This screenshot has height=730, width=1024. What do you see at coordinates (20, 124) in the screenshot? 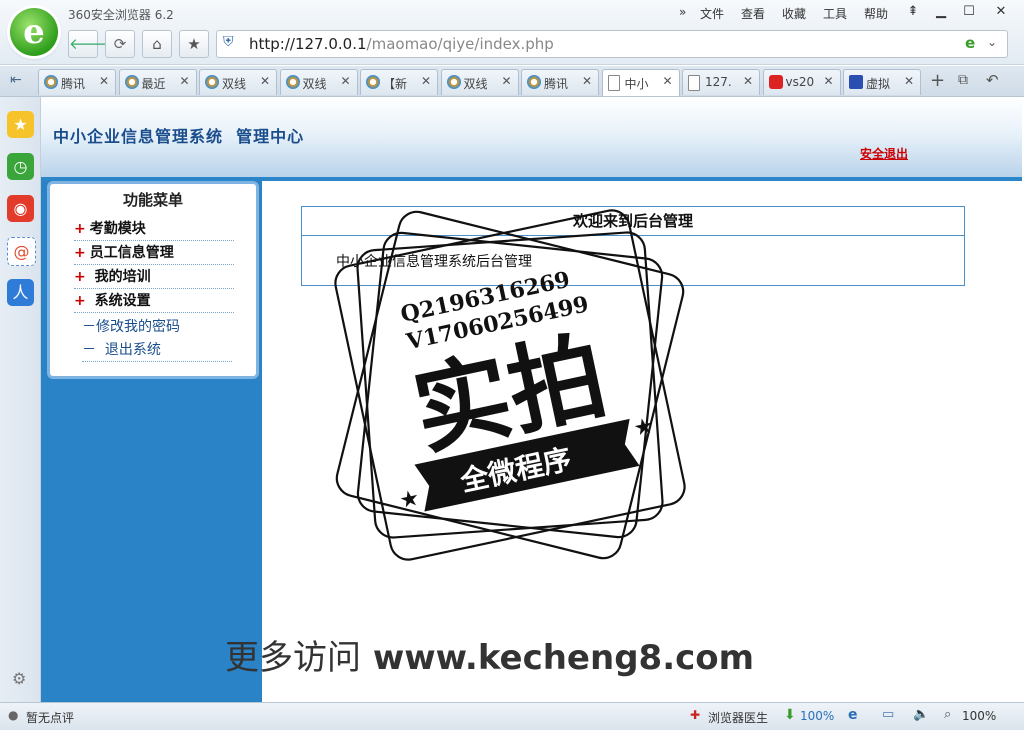
I see `favorites-star-icon: ★` at bounding box center [20, 124].